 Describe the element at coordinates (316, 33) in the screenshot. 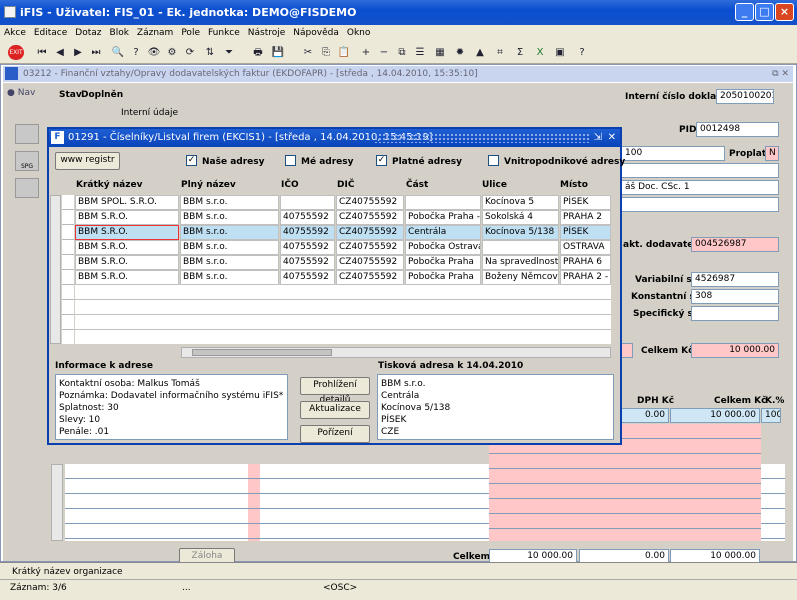

I see `menu-napoveda: Nápověda` at that location.